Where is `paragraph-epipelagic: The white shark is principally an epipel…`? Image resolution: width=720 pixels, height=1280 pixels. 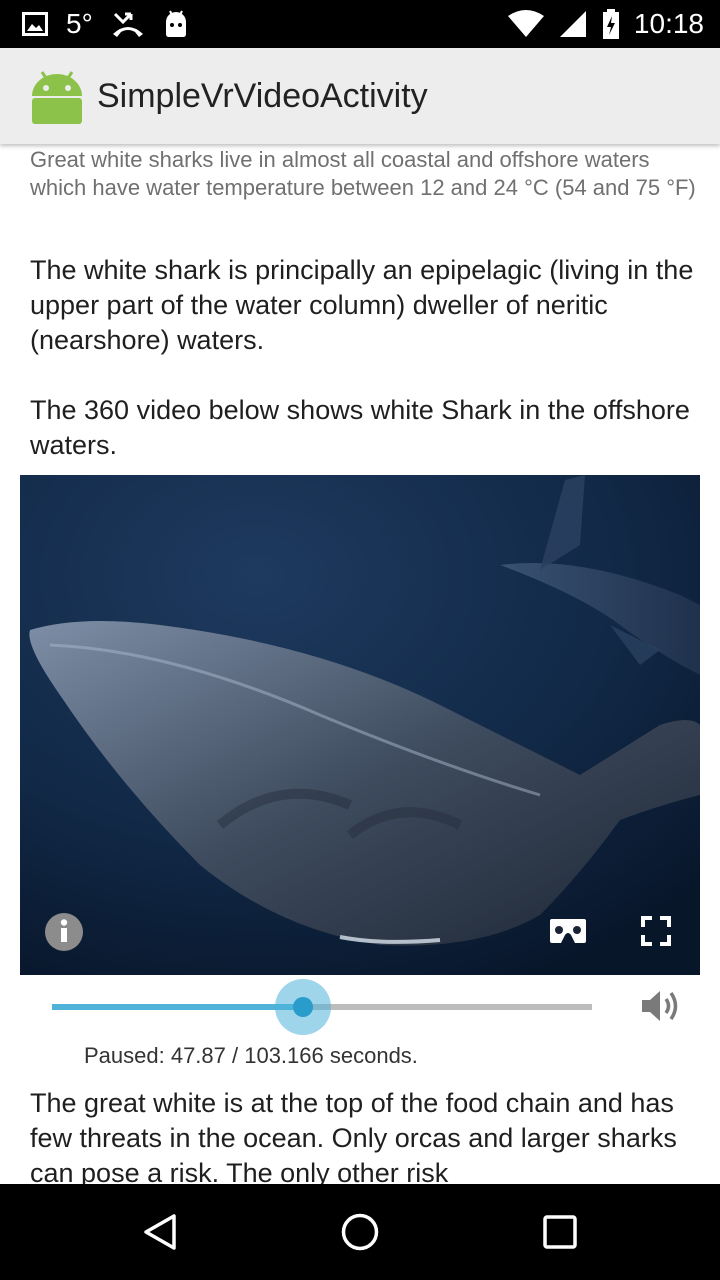
paragraph-epipelagic: The white shark is principally an epipel… is located at coordinates (362, 305).